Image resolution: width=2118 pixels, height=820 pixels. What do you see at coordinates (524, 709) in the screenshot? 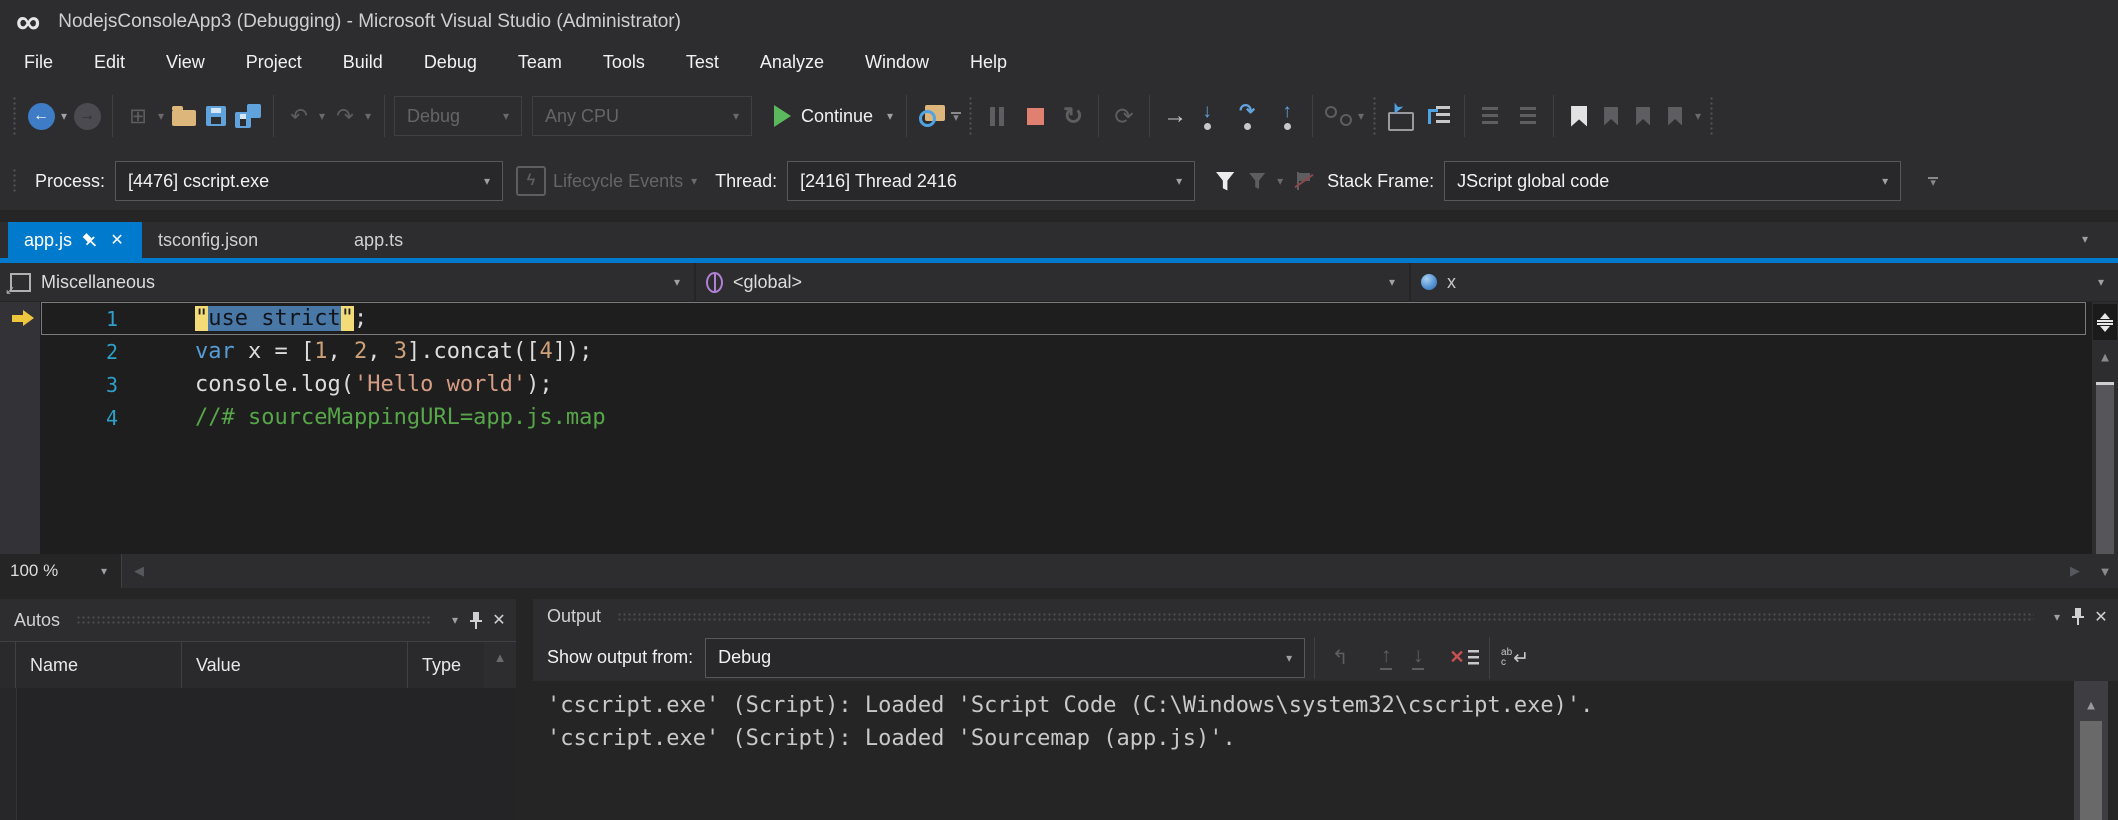
I see `panel-splitter` at bounding box center [524, 709].